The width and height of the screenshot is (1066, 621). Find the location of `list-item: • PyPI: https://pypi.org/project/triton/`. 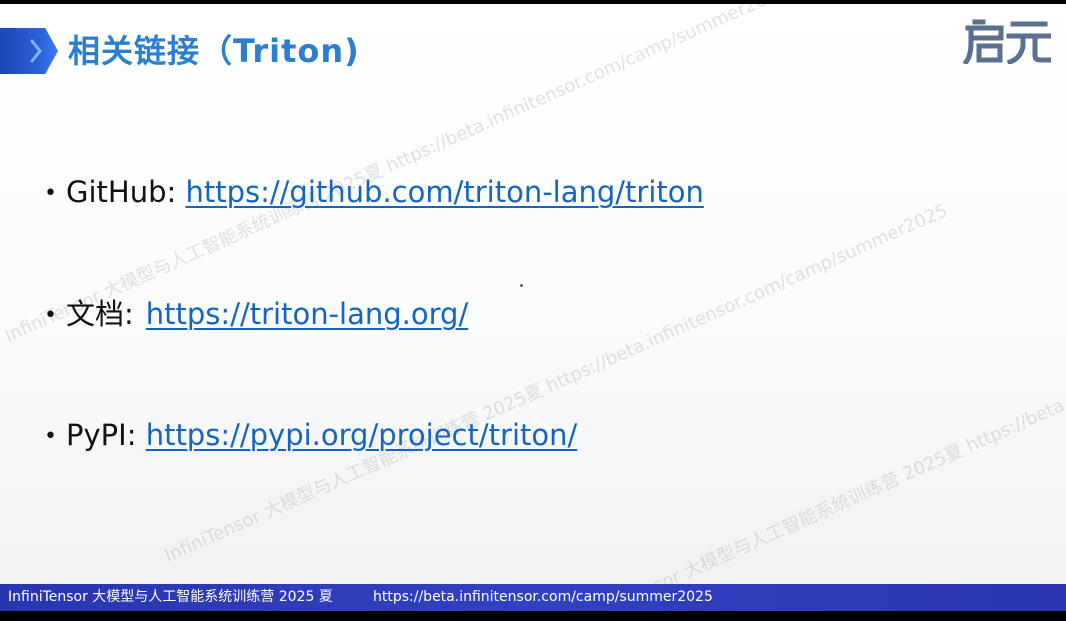

list-item: • PyPI: https://pypi.org/project/triton/ is located at coordinates (310, 436).